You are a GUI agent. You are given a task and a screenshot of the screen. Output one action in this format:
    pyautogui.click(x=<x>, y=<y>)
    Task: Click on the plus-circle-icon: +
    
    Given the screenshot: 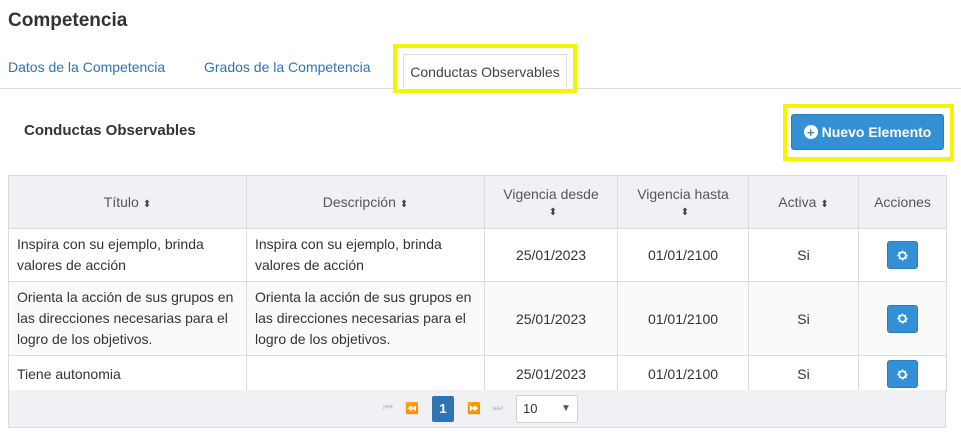 What is the action you would take?
    pyautogui.click(x=810, y=132)
    